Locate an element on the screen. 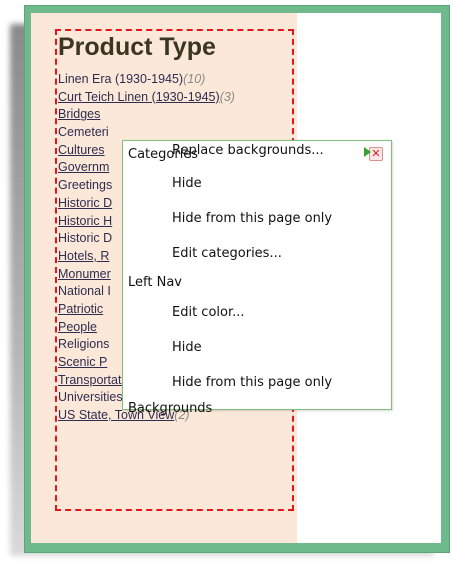 The height and width of the screenshot is (563, 454). menu-section-heading: Left Nav is located at coordinates (155, 282).